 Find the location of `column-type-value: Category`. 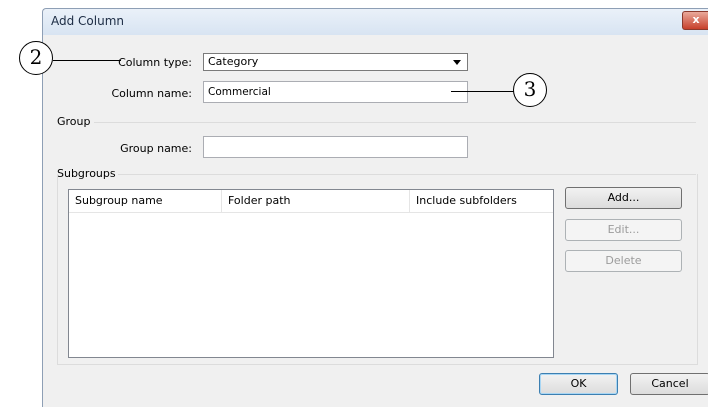

column-type-value: Category is located at coordinates (233, 61).